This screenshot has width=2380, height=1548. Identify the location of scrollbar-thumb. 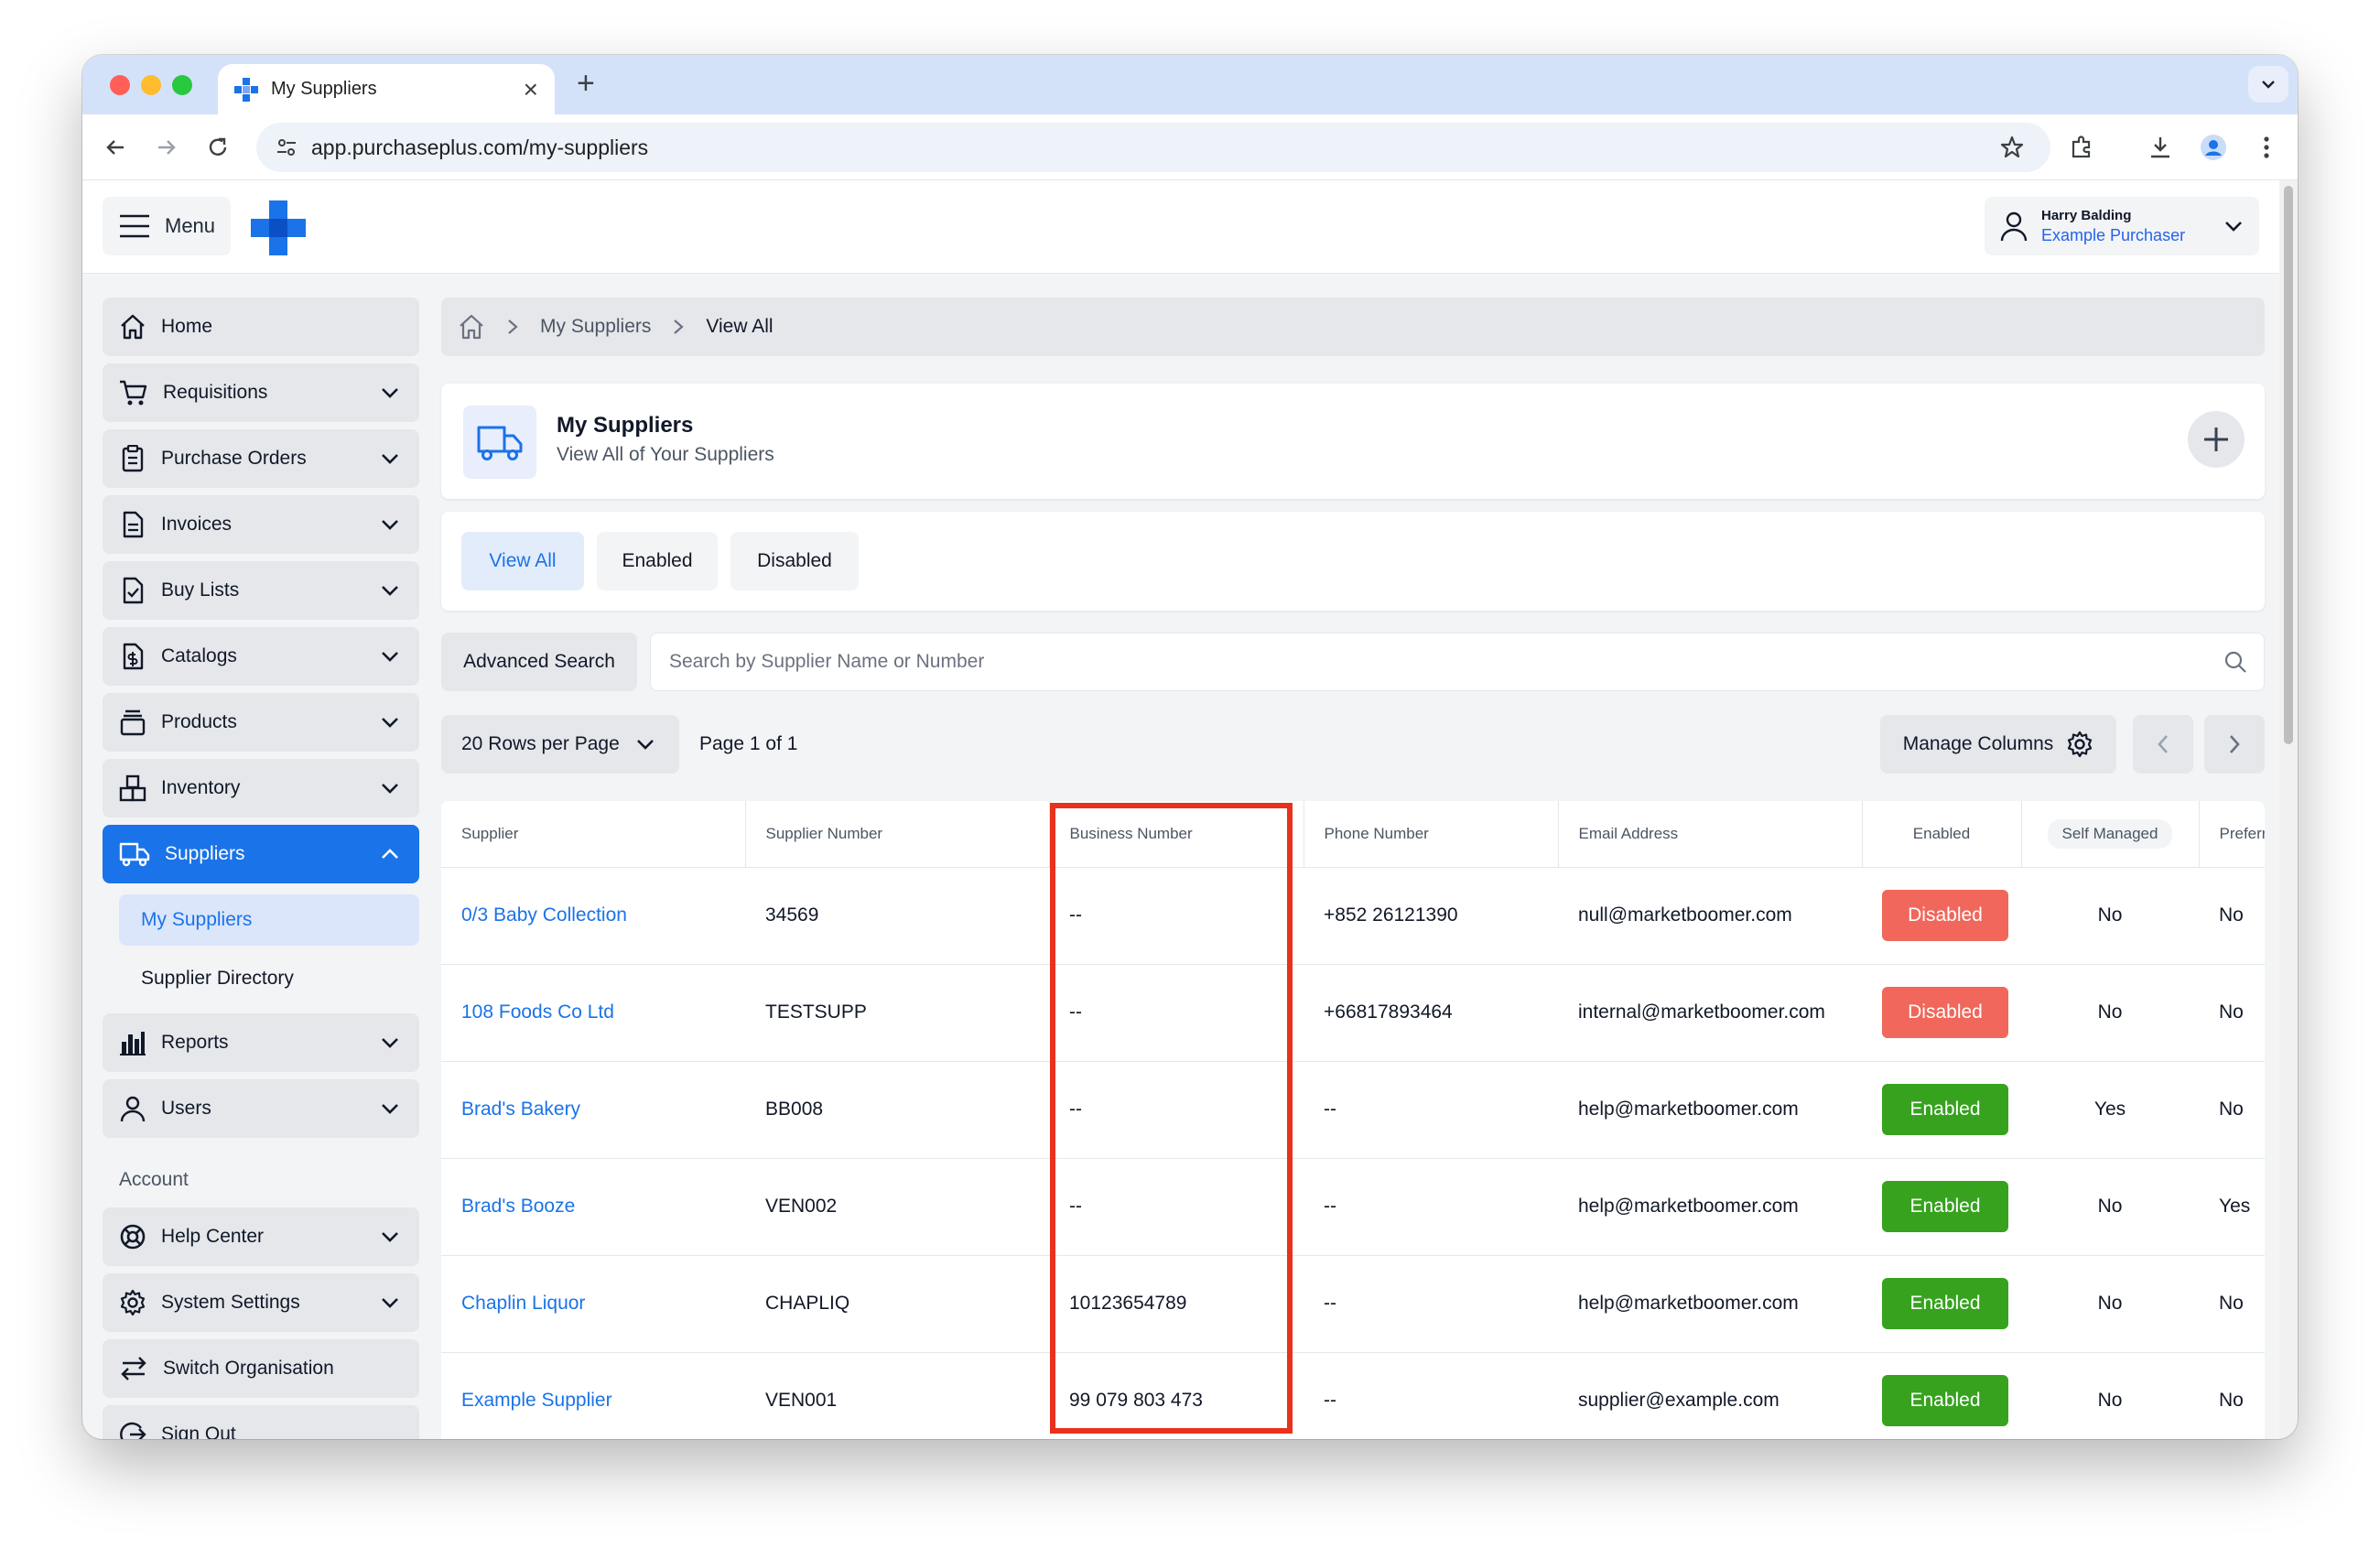
(2288, 465).